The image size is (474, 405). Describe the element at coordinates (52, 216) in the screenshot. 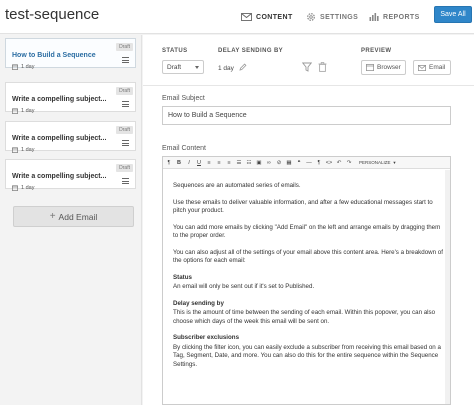

I see `plus-icon: +` at that location.